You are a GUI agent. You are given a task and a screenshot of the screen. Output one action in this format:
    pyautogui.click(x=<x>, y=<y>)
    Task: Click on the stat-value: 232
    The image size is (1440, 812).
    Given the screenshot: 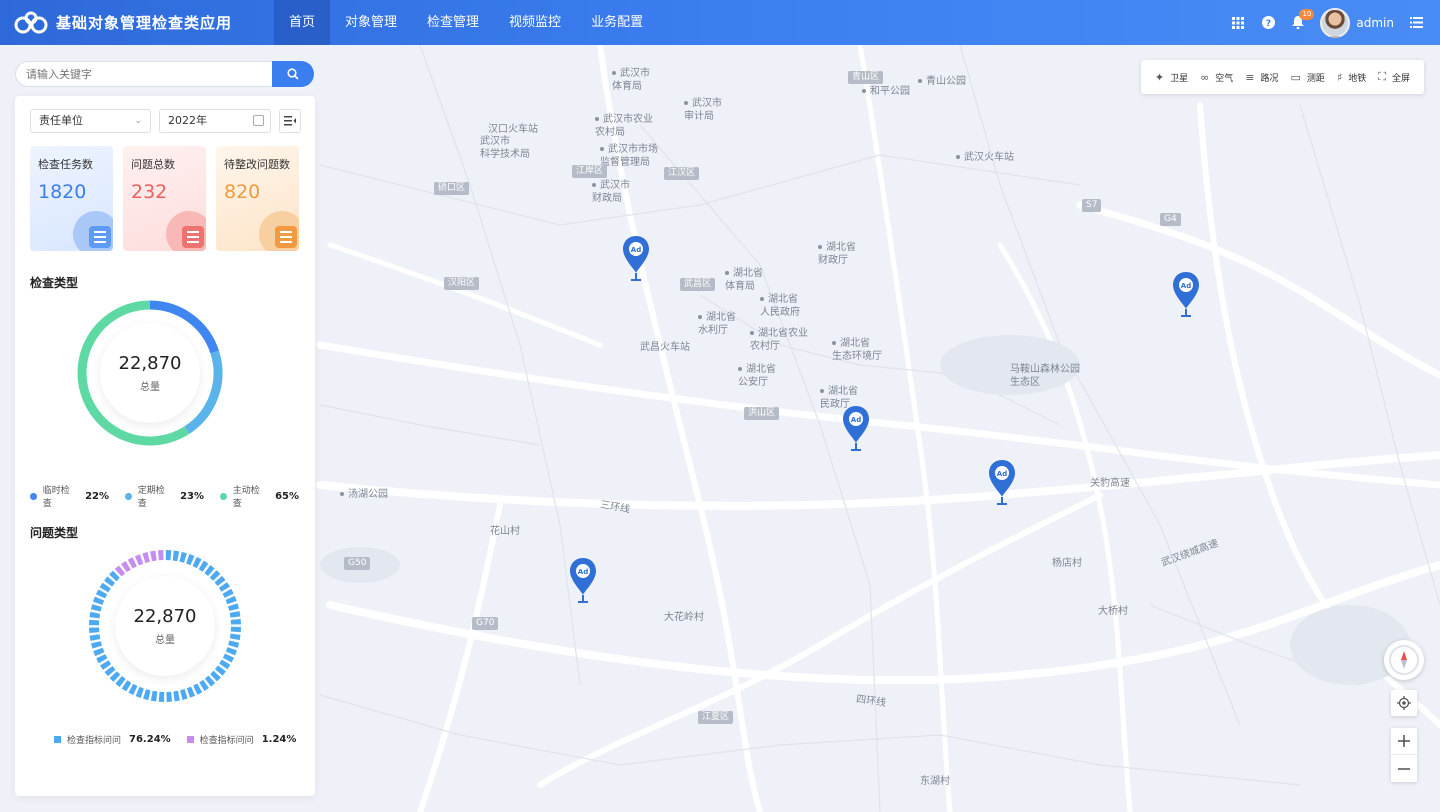 What is the action you would take?
    pyautogui.click(x=149, y=192)
    